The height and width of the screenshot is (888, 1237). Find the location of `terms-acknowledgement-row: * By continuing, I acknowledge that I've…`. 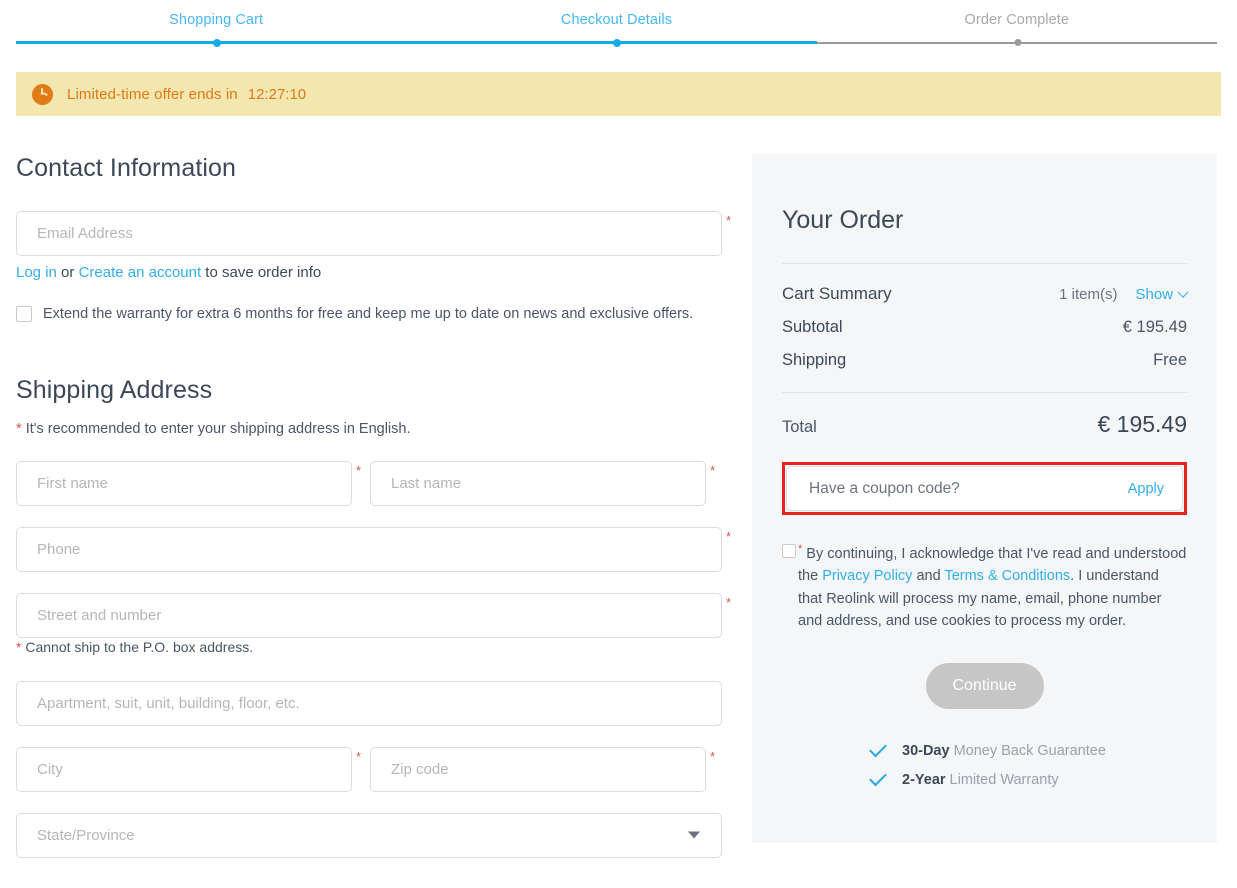

terms-acknowledgement-row: * By continuing, I acknowledge that I've… is located at coordinates (984, 587).